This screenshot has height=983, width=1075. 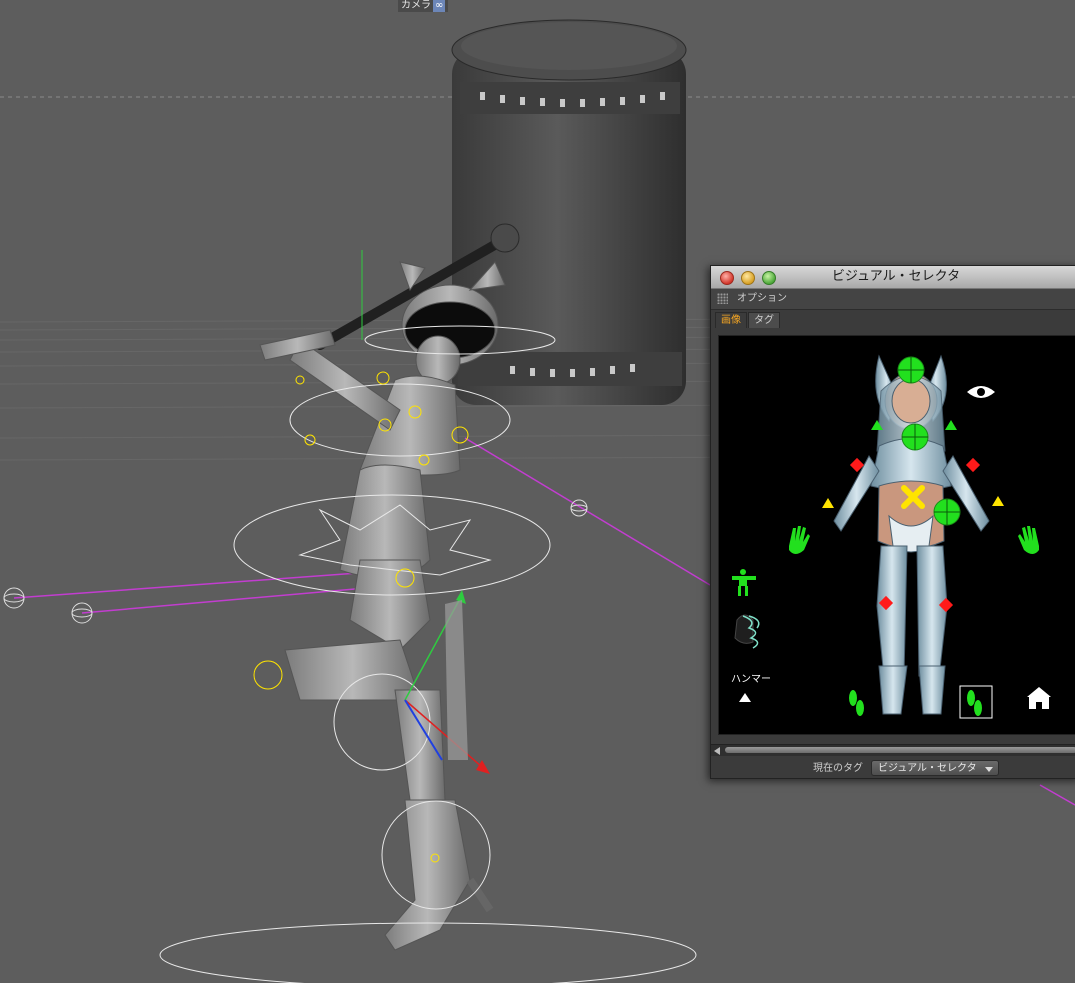 I want to click on foot-right-icon, so click(x=974, y=703).